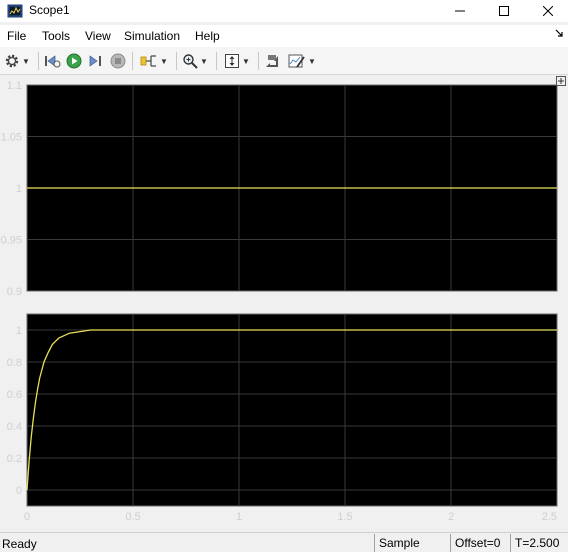 The width and height of the screenshot is (568, 552). I want to click on menu-help: Help, so click(207, 36).